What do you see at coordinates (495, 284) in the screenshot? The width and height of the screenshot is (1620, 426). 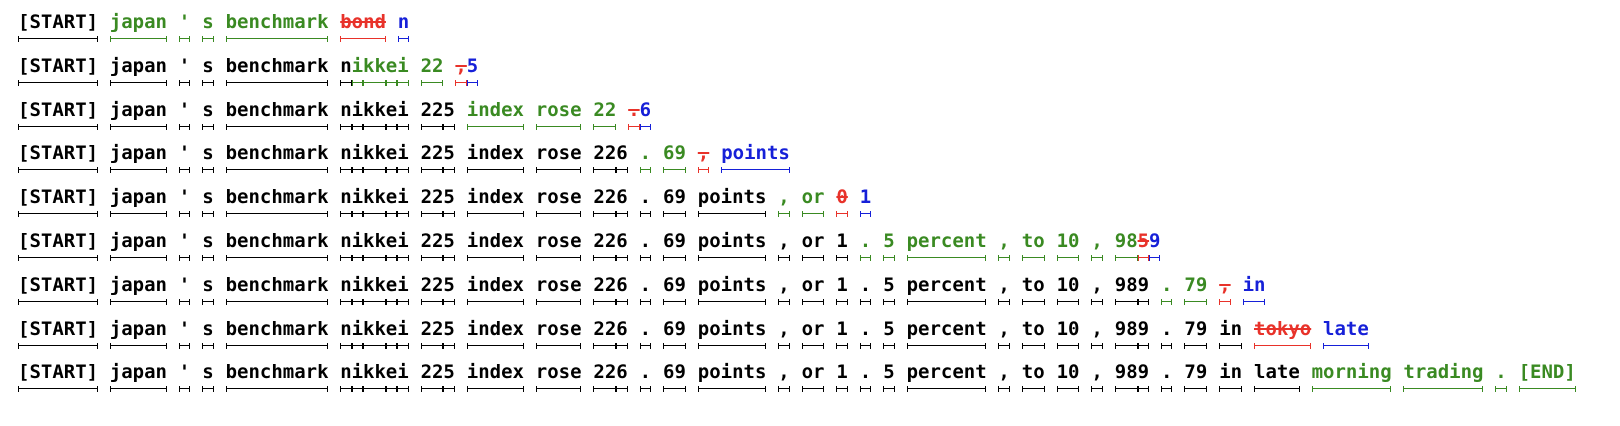 I see `token: index` at bounding box center [495, 284].